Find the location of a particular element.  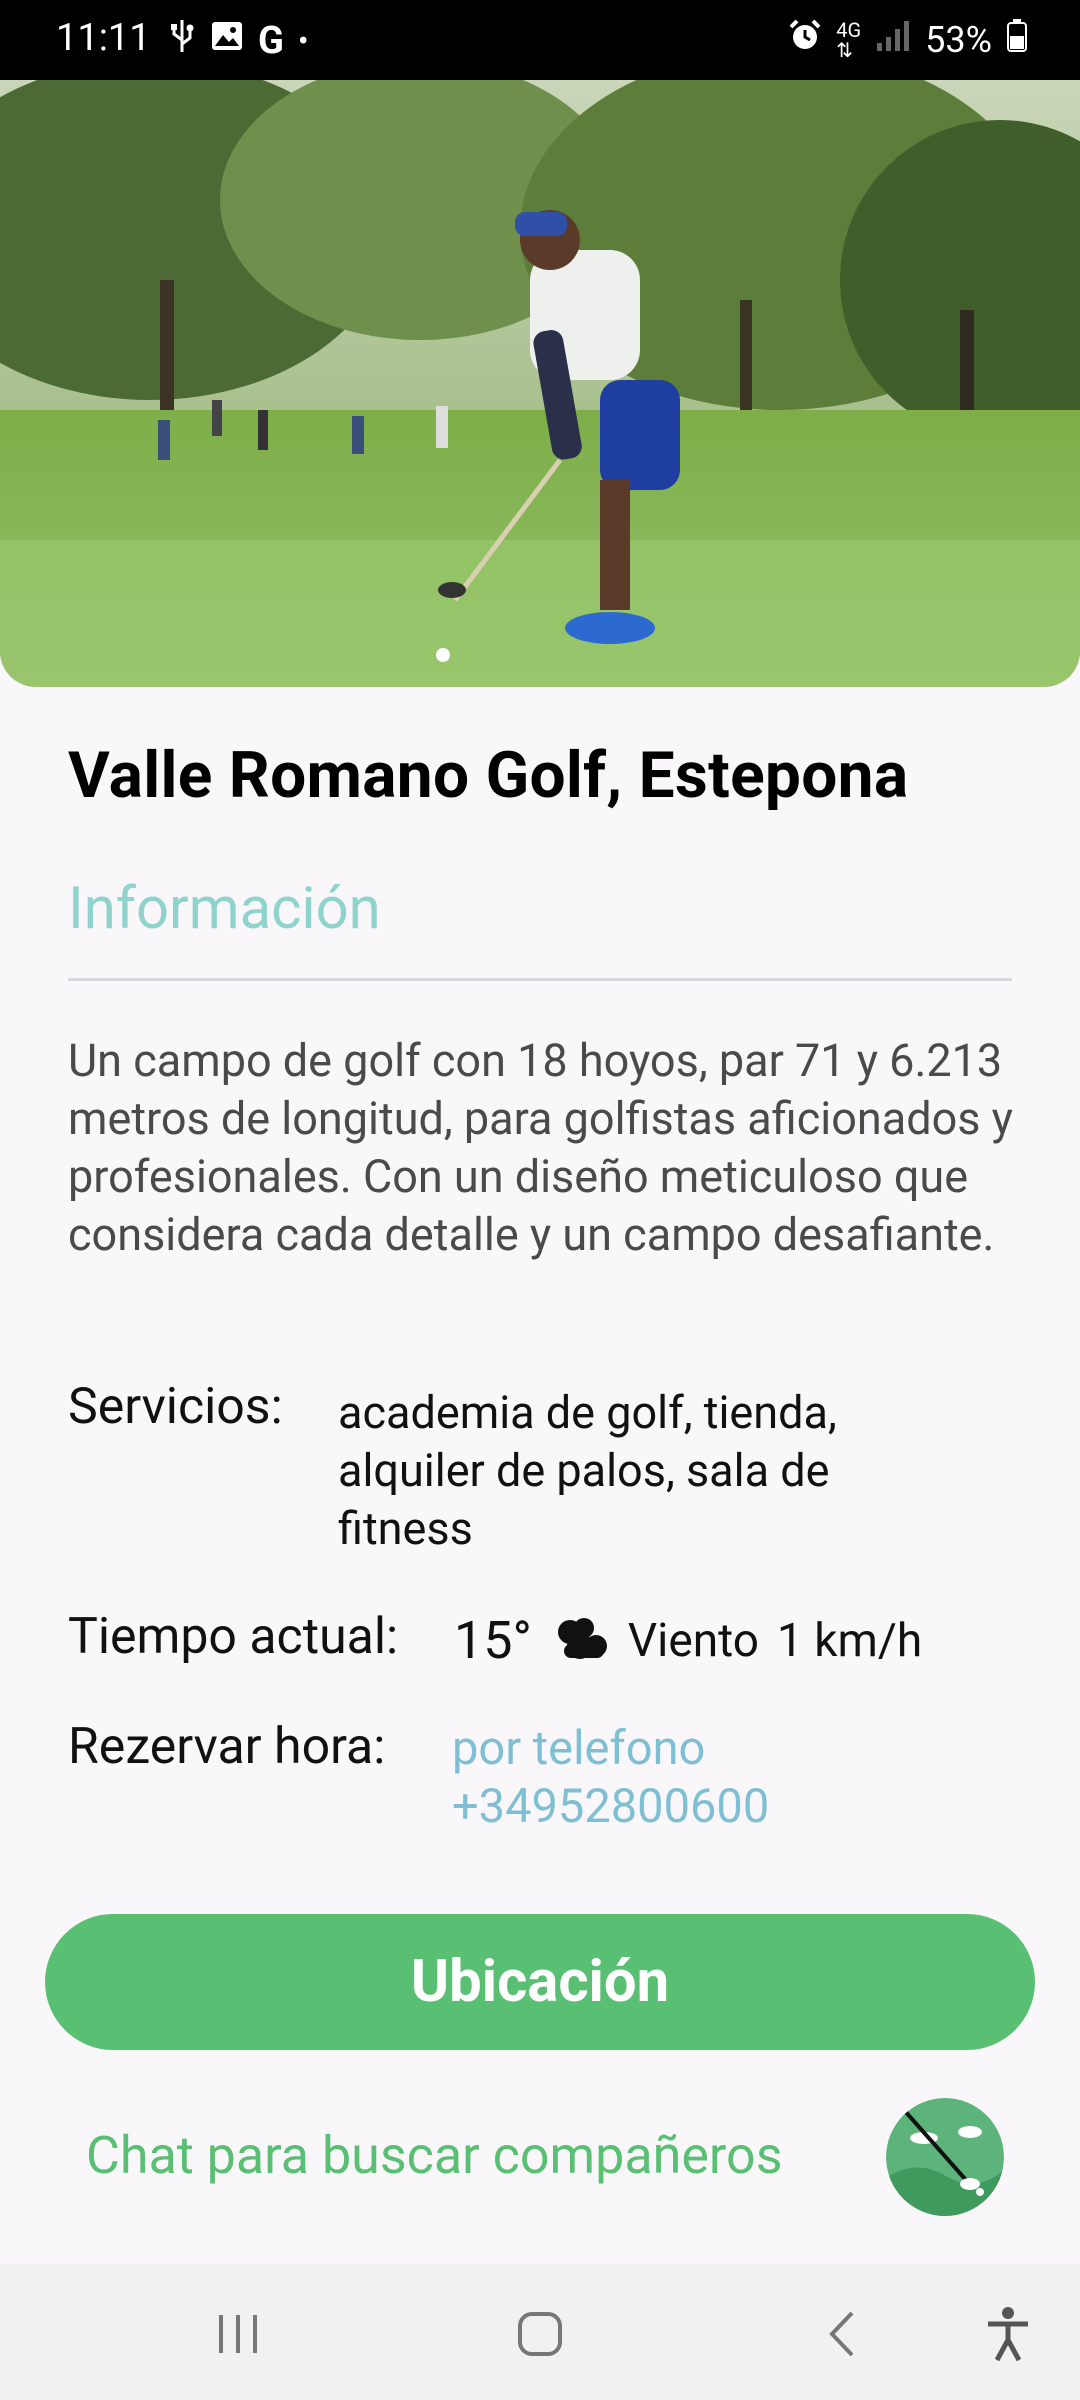

alarm-icon is located at coordinates (805, 39).